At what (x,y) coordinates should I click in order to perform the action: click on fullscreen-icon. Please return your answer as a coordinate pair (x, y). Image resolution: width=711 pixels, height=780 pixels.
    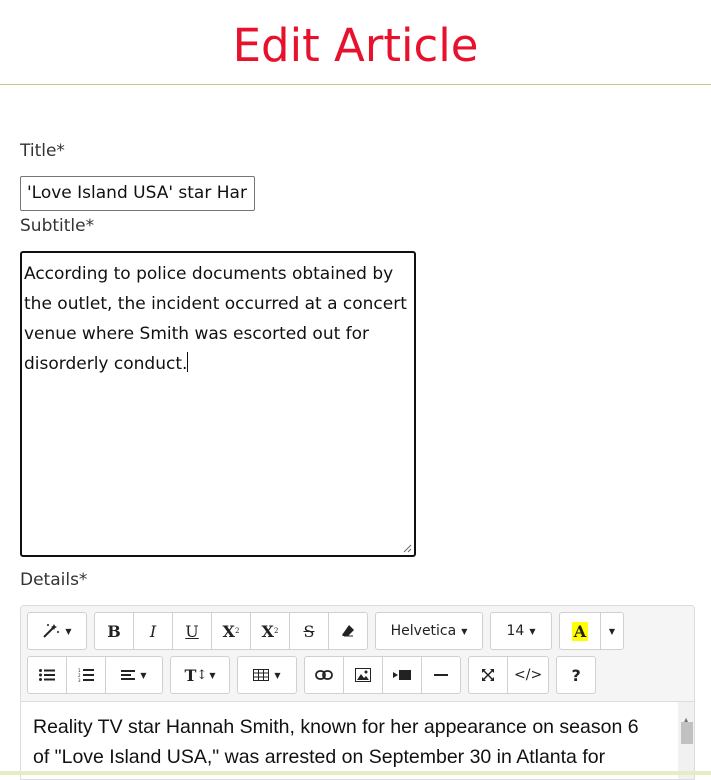
    Looking at the image, I should click on (488, 675).